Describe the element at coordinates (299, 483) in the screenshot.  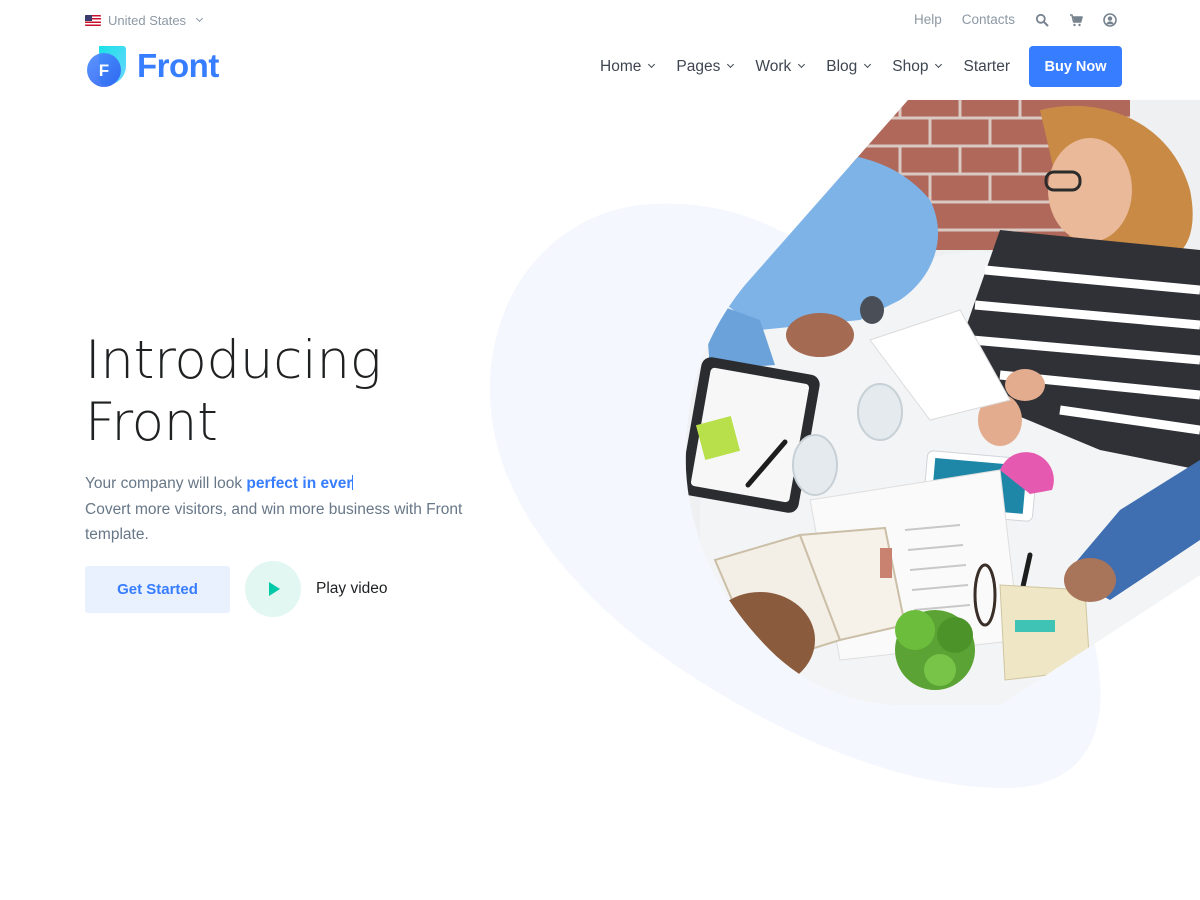
I see `hero-lead-highlight: perfect in ever` at that location.